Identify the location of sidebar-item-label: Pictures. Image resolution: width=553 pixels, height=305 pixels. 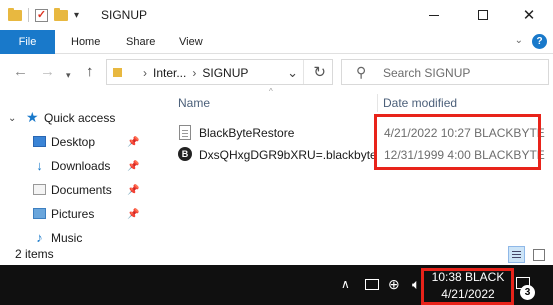
(73, 214).